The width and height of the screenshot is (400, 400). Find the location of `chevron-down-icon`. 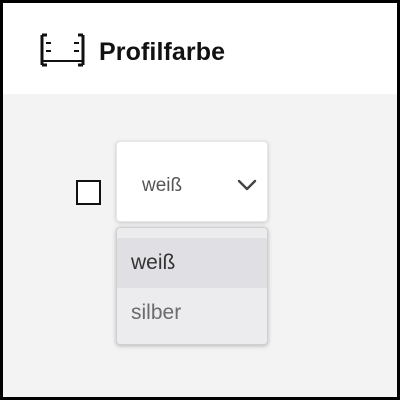

chevron-down-icon is located at coordinates (247, 185).